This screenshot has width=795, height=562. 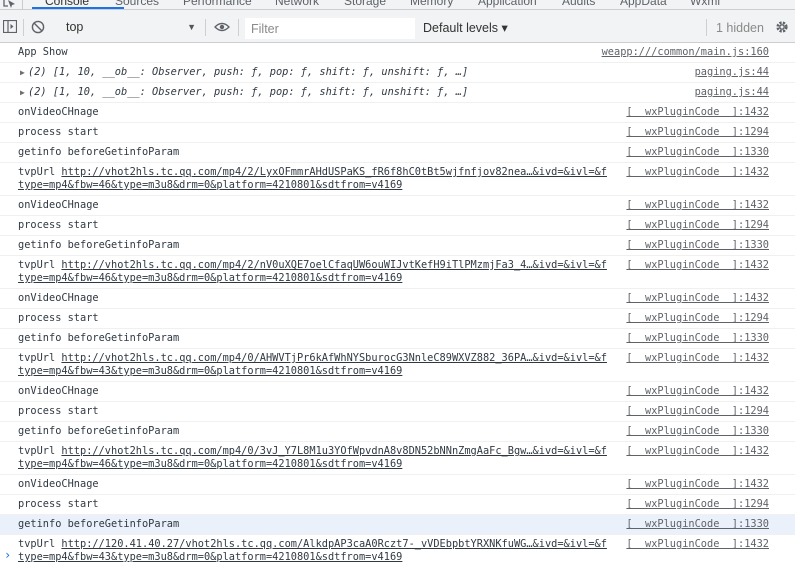 I want to click on gear-icon, so click(x=782, y=27).